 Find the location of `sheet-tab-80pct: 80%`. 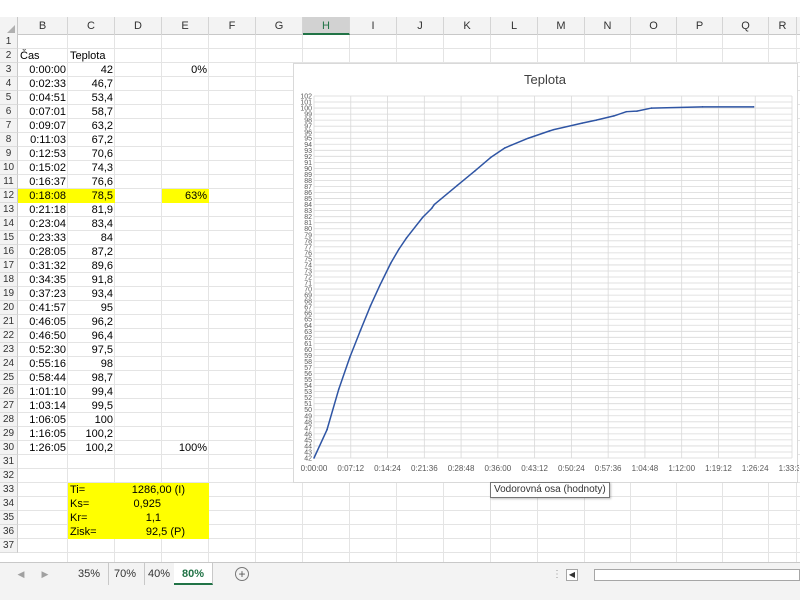

sheet-tab-80pct: 80% is located at coordinates (194, 574).